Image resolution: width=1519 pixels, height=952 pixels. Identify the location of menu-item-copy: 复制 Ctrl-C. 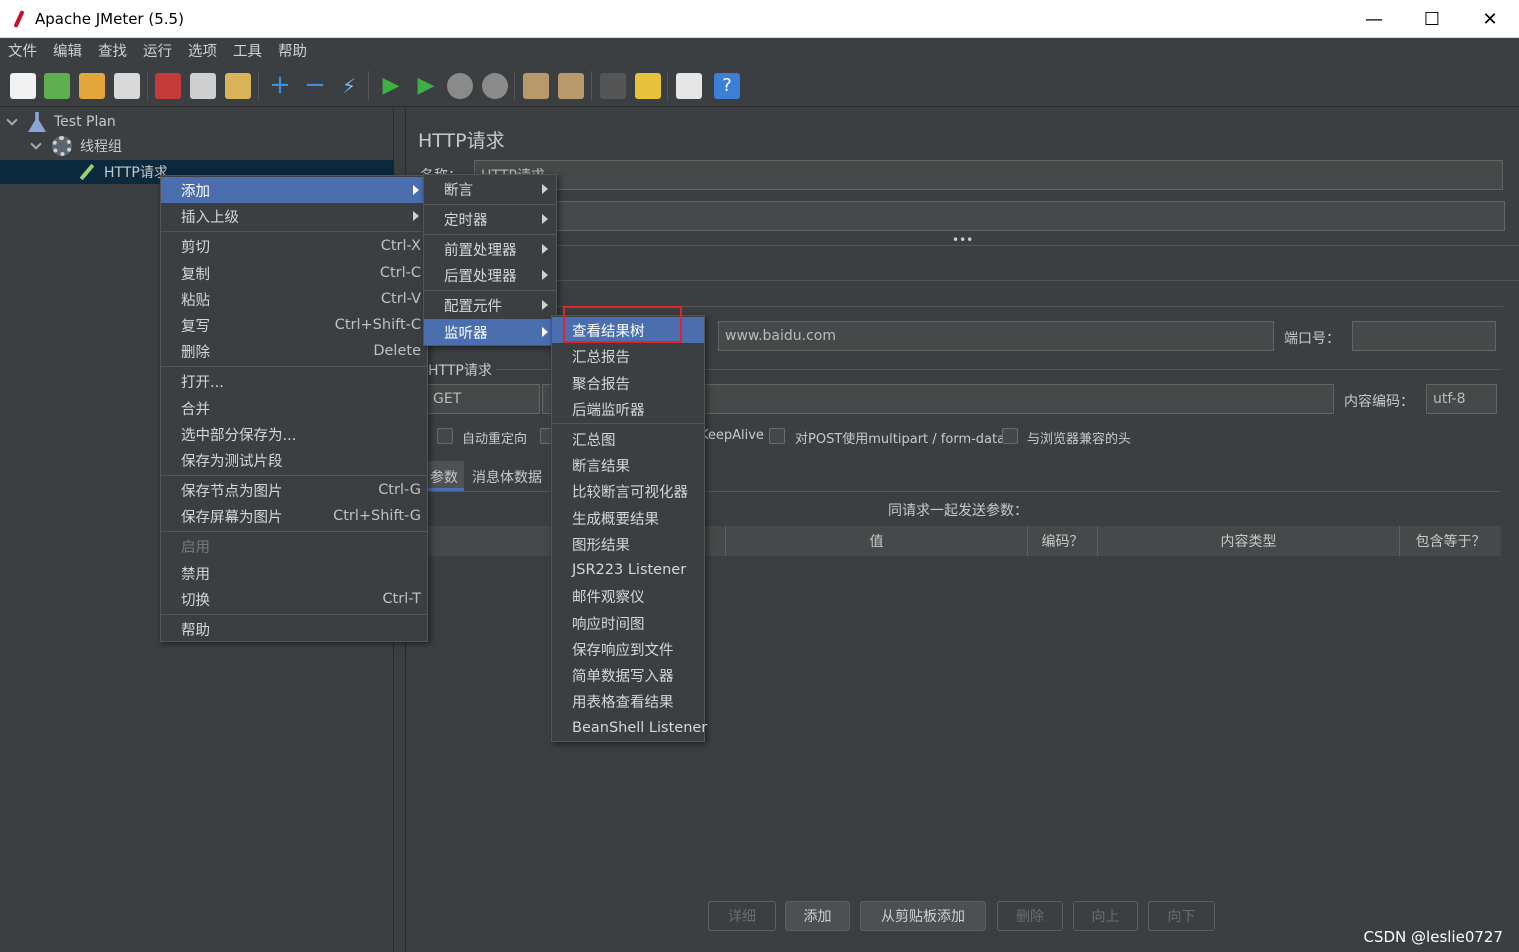
(294, 273).